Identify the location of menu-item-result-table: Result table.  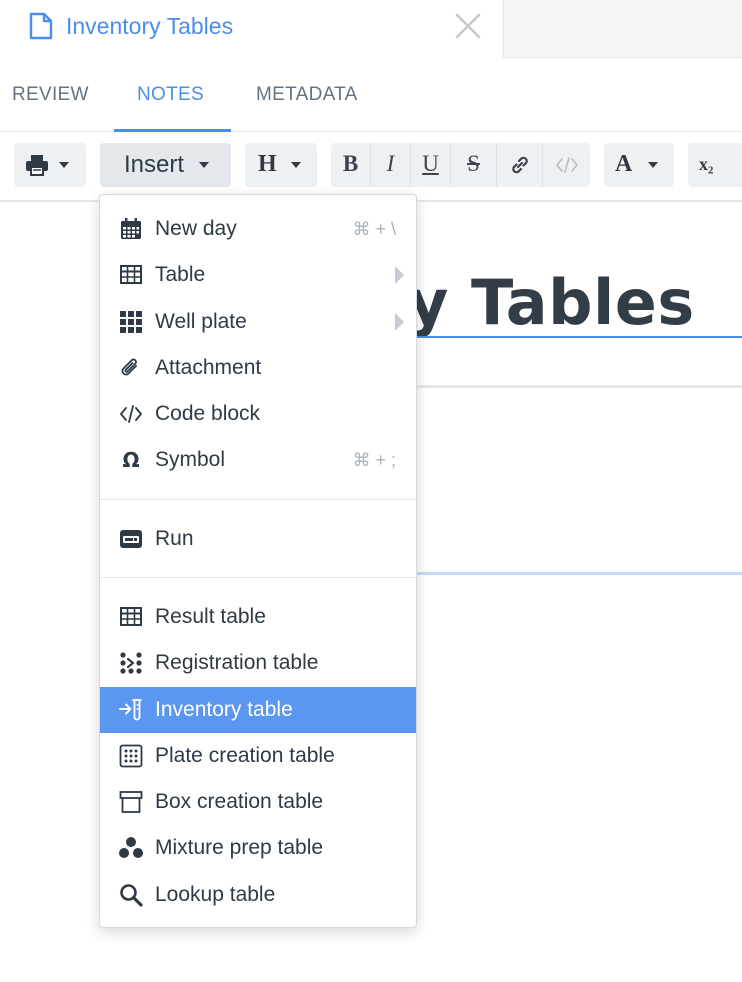
(258, 617).